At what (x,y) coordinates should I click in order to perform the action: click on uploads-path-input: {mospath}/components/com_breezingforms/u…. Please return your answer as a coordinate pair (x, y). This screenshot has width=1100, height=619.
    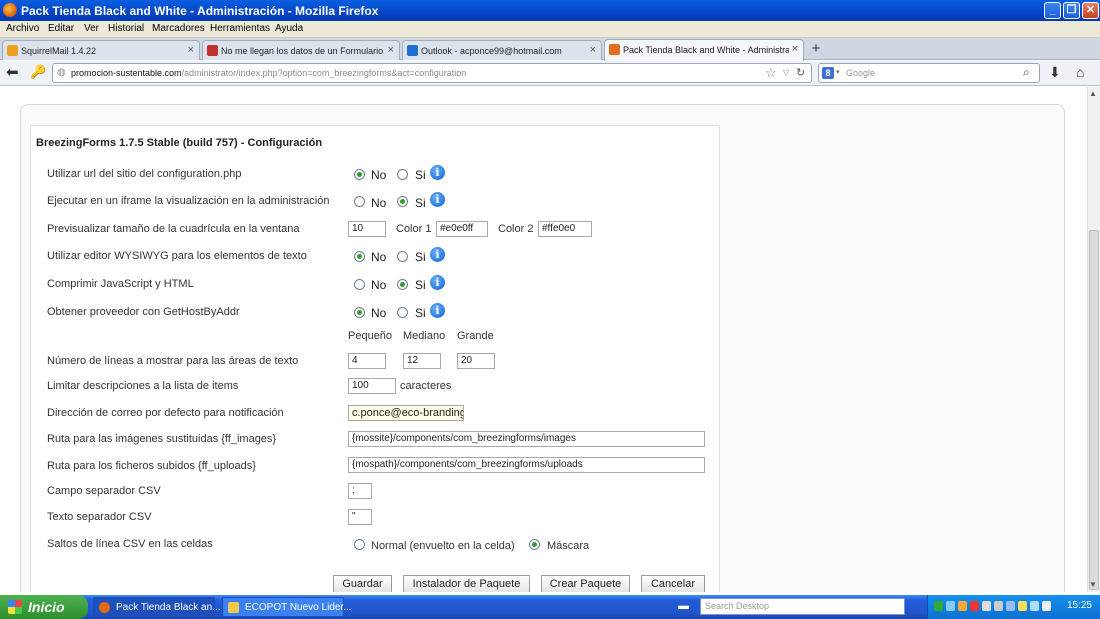
    Looking at the image, I should click on (526, 465).